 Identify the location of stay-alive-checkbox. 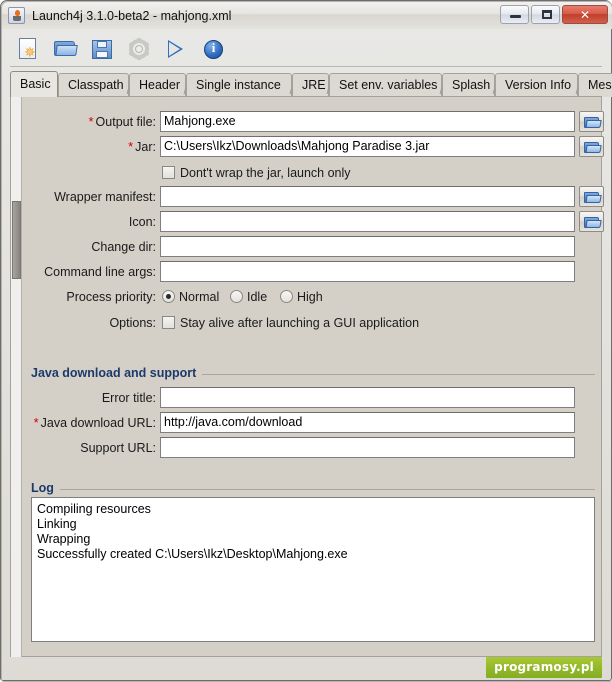
(168, 322).